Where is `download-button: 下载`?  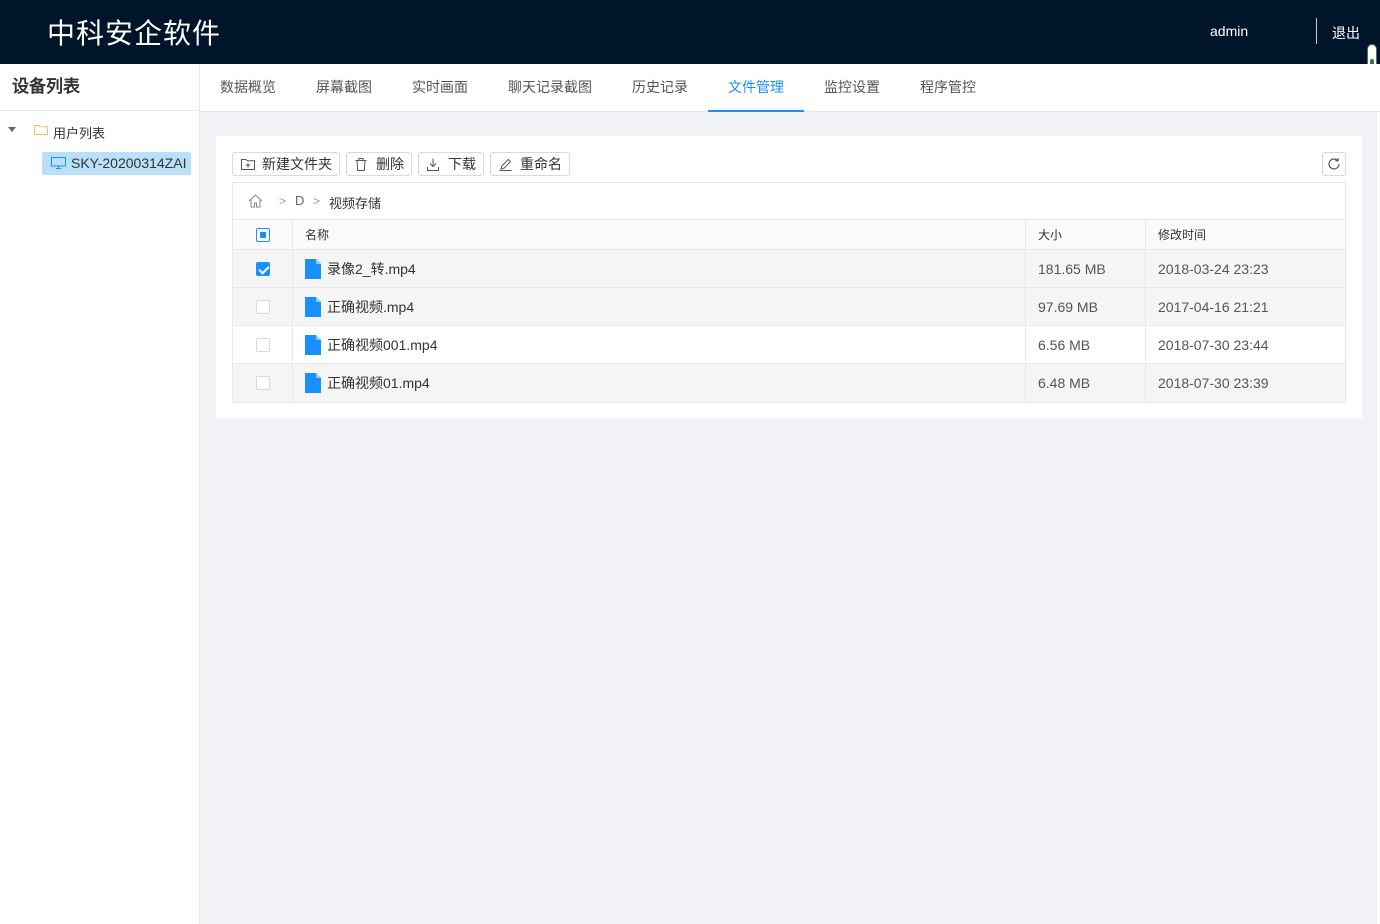 download-button: 下载 is located at coordinates (451, 164).